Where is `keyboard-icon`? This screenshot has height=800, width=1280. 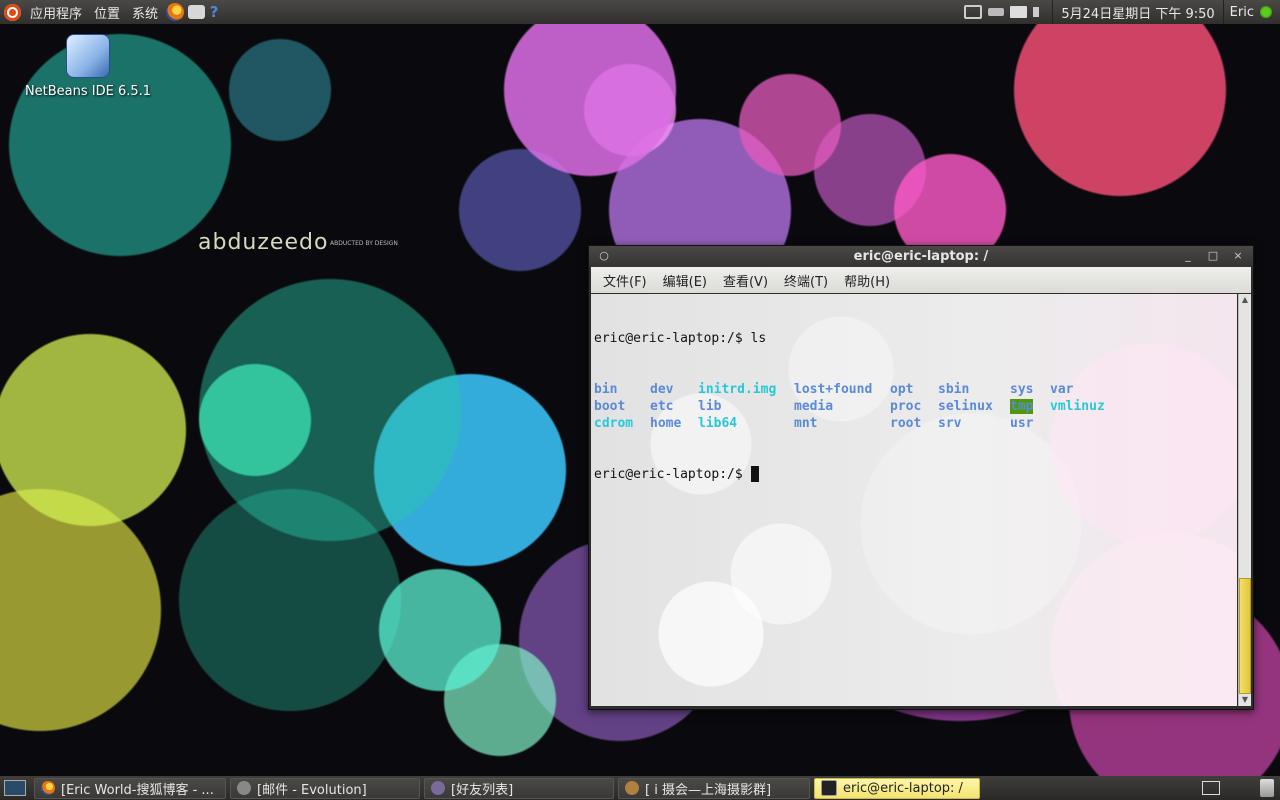
keyboard-icon is located at coordinates (996, 12).